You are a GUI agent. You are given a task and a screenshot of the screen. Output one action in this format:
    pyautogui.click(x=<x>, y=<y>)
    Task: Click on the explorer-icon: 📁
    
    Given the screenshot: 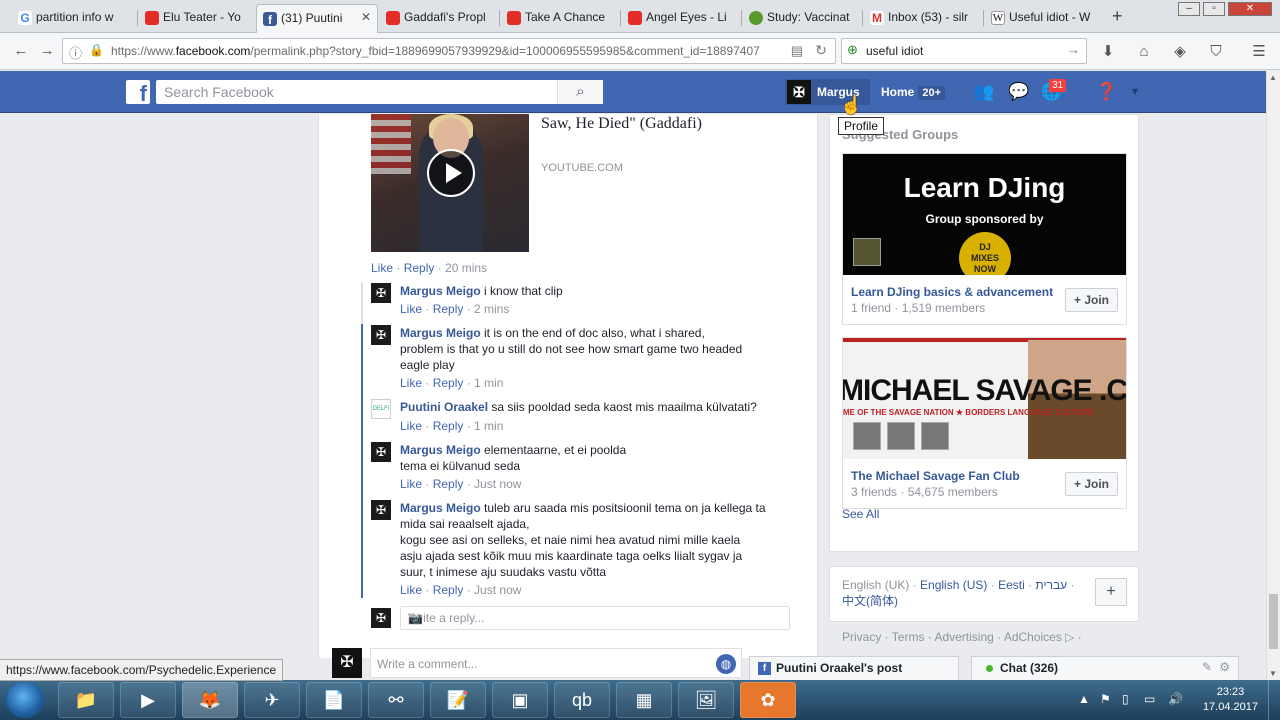 What is the action you would take?
    pyautogui.click(x=86, y=700)
    